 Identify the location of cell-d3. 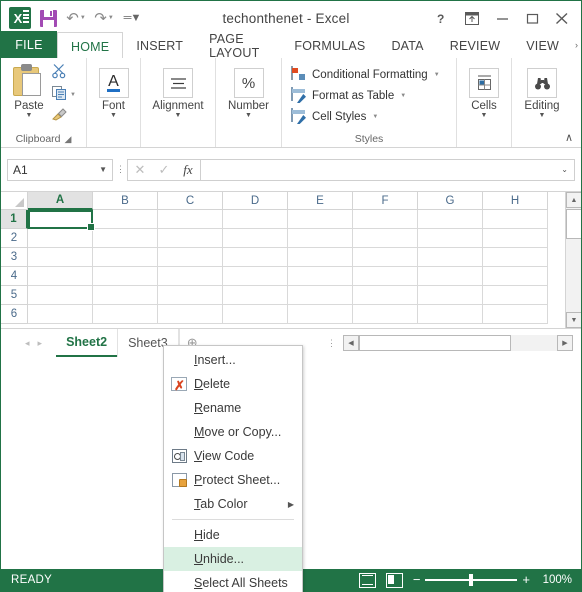
(255, 257).